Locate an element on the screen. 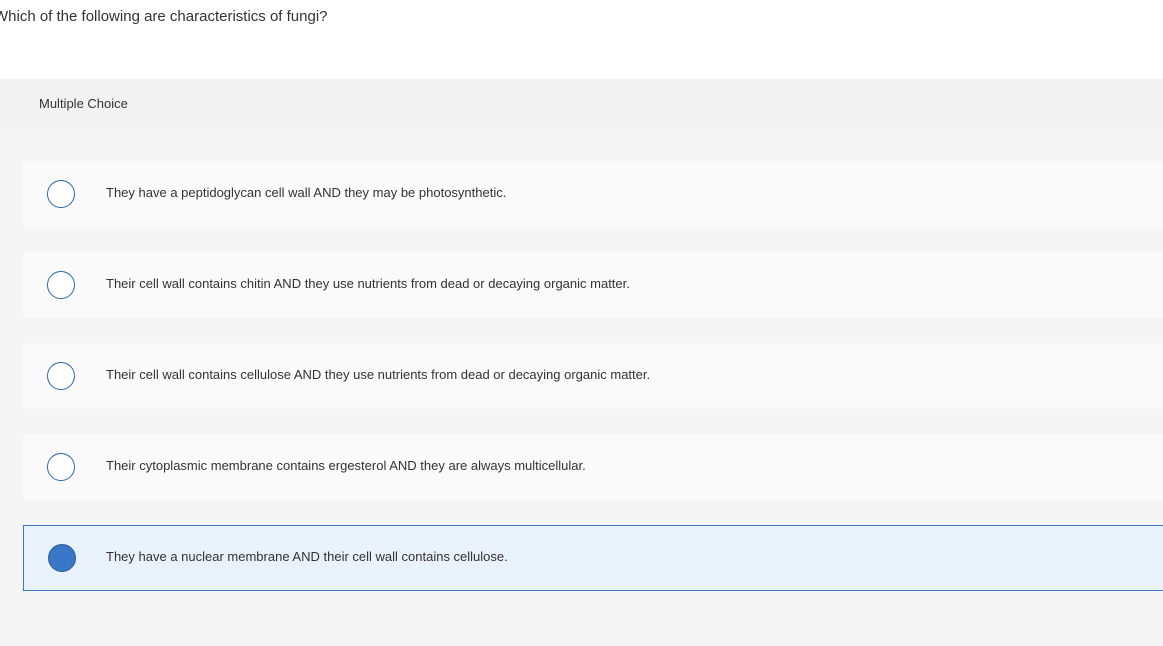  multiple-choice-header: Multiple Choice is located at coordinates (581, 103).